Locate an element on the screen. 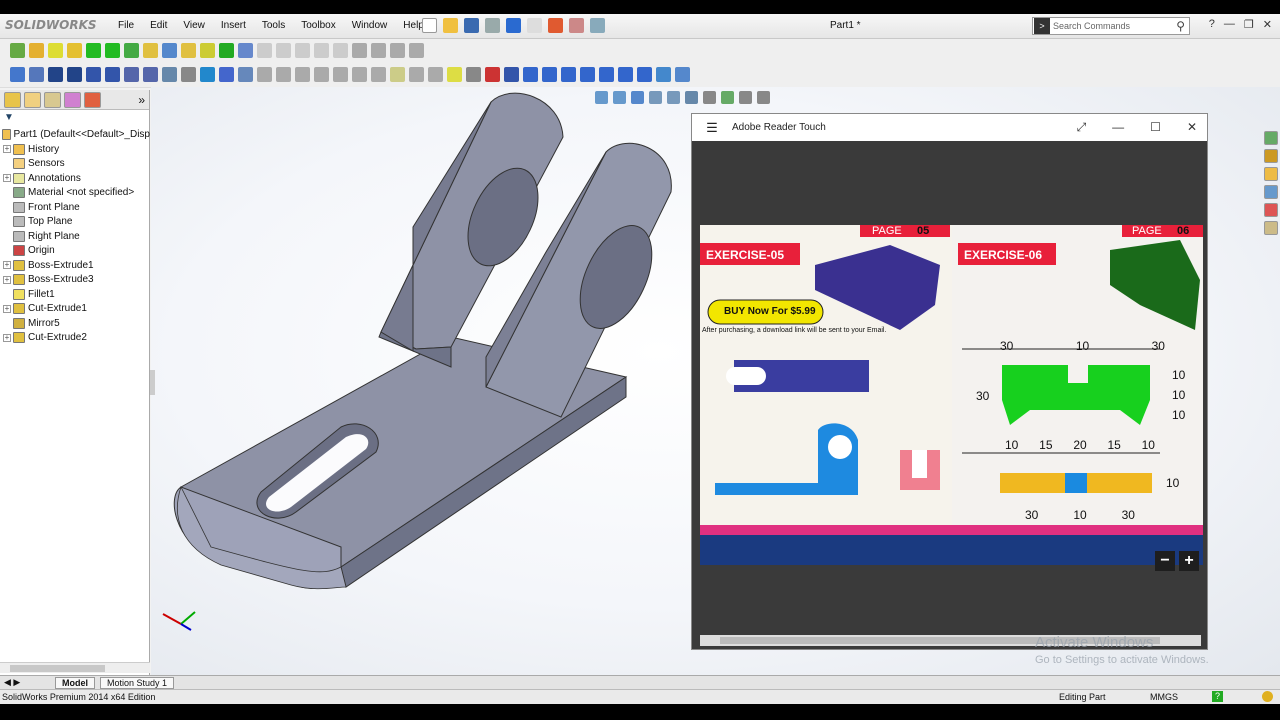 The height and width of the screenshot is (720, 1280). print-icon is located at coordinates (492, 25).